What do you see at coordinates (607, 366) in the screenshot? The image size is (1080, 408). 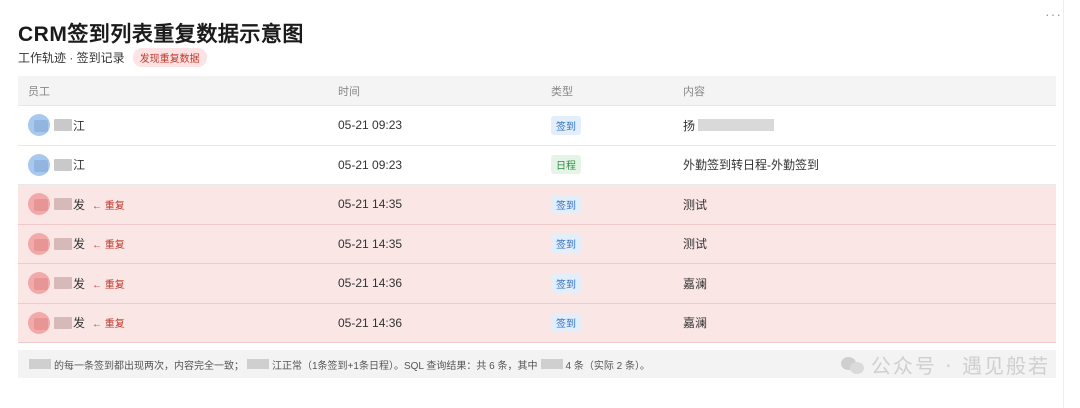 I see `footer-text-part3: 4 条（实际 2 条）。` at bounding box center [607, 366].